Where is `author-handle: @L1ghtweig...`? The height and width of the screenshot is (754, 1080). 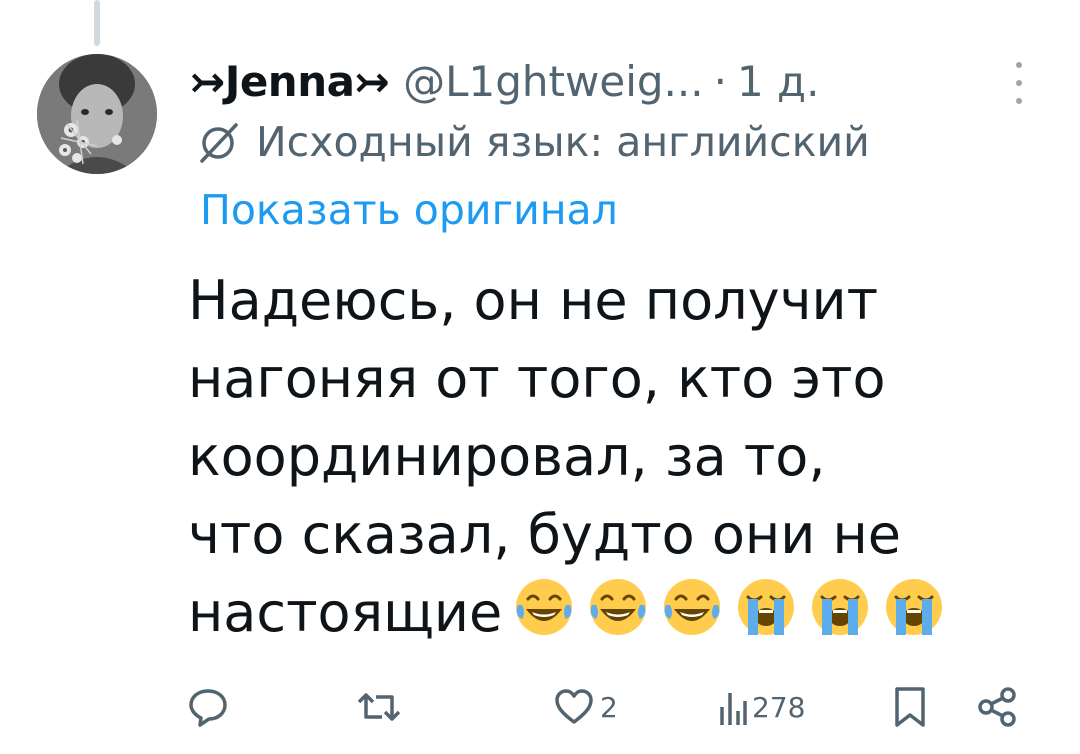 author-handle: @L1ghtweig... is located at coordinates (553, 82).